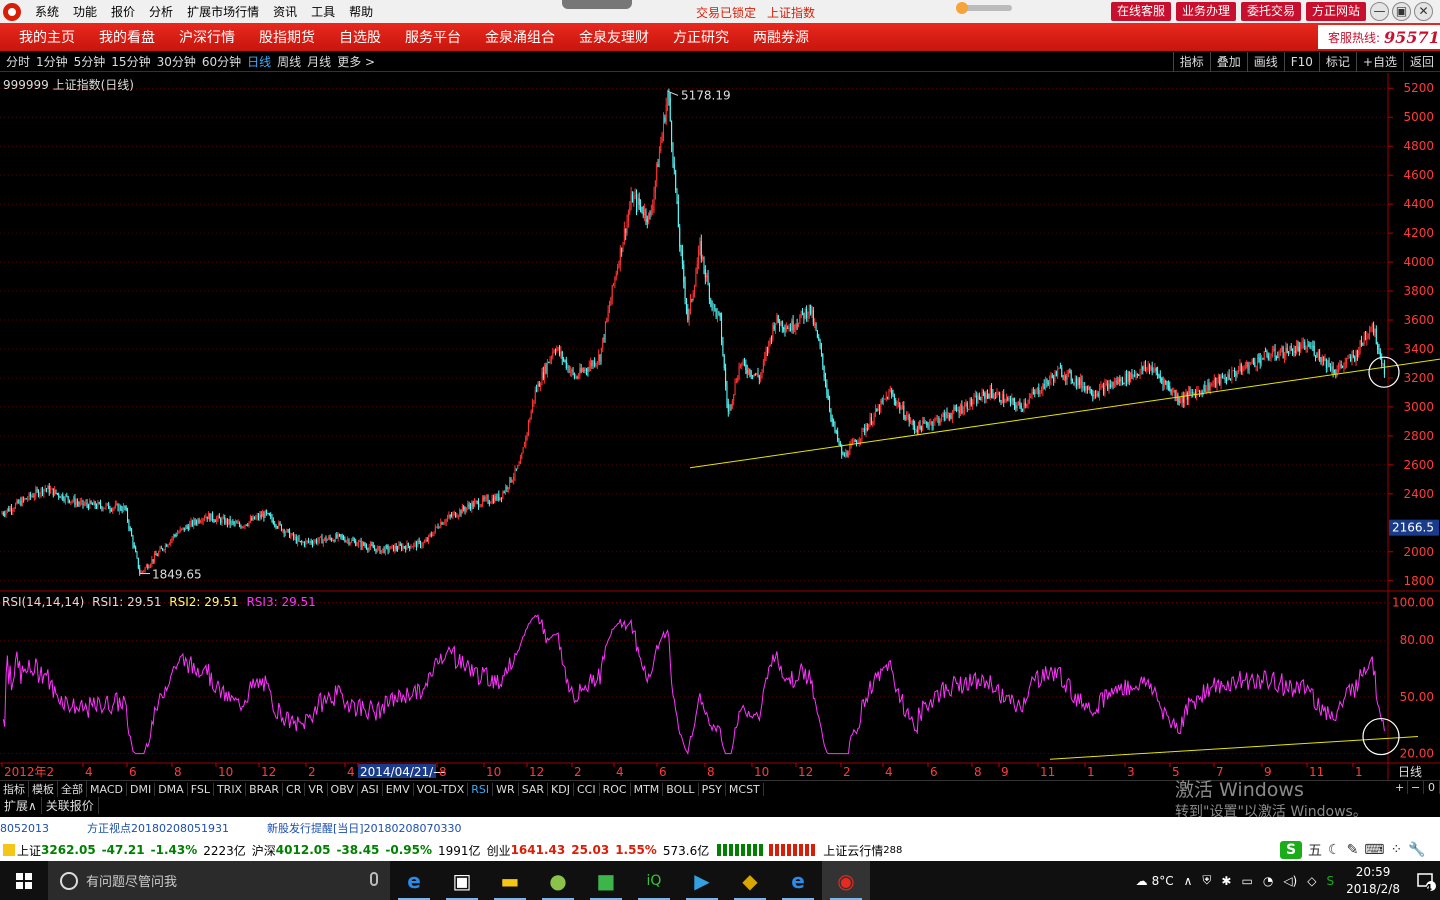 The height and width of the screenshot is (900, 1440). What do you see at coordinates (370, 789) in the screenshot?
I see `indicator-tab-asi: ASI` at bounding box center [370, 789].